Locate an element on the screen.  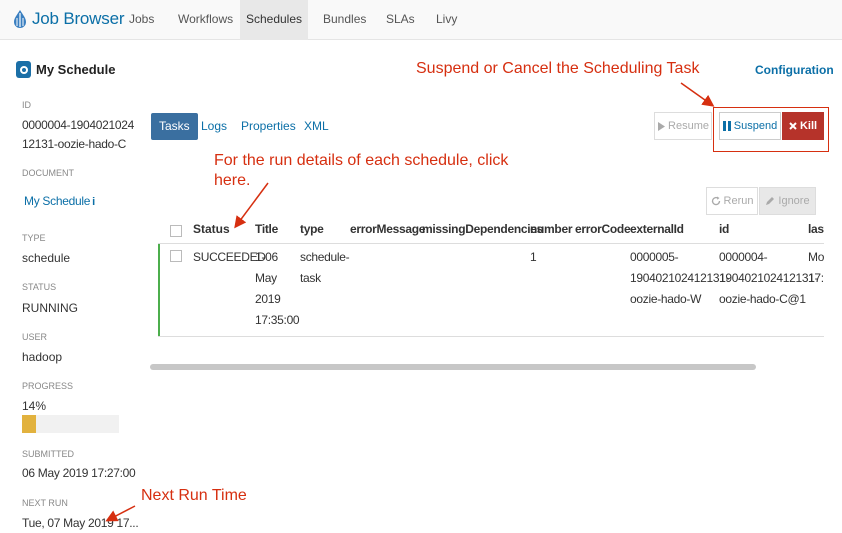
arrow-to-next-run is located at coordinates (120, 513).